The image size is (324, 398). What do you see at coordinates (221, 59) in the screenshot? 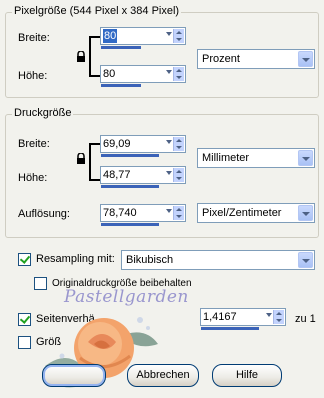
I see `pixel-unit-value: Prozent` at bounding box center [221, 59].